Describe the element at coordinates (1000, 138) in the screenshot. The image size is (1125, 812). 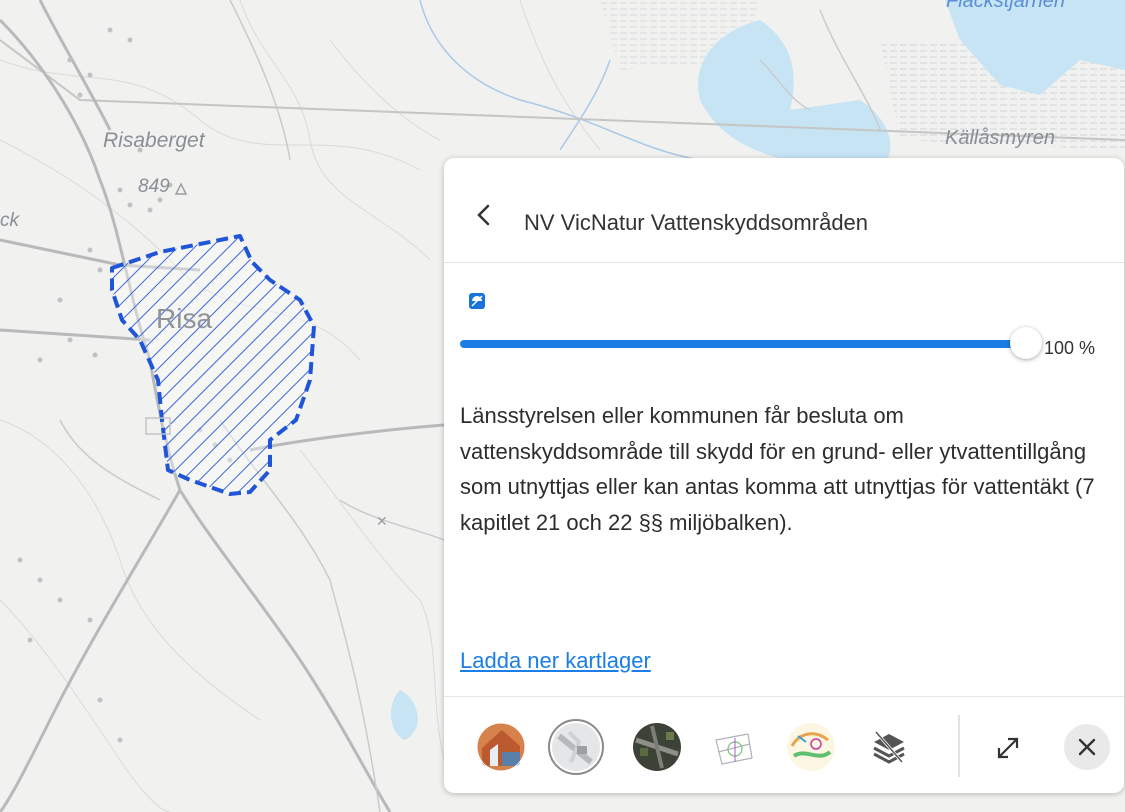
I see `place-label-kallasmyren: Källåsmyren` at that location.